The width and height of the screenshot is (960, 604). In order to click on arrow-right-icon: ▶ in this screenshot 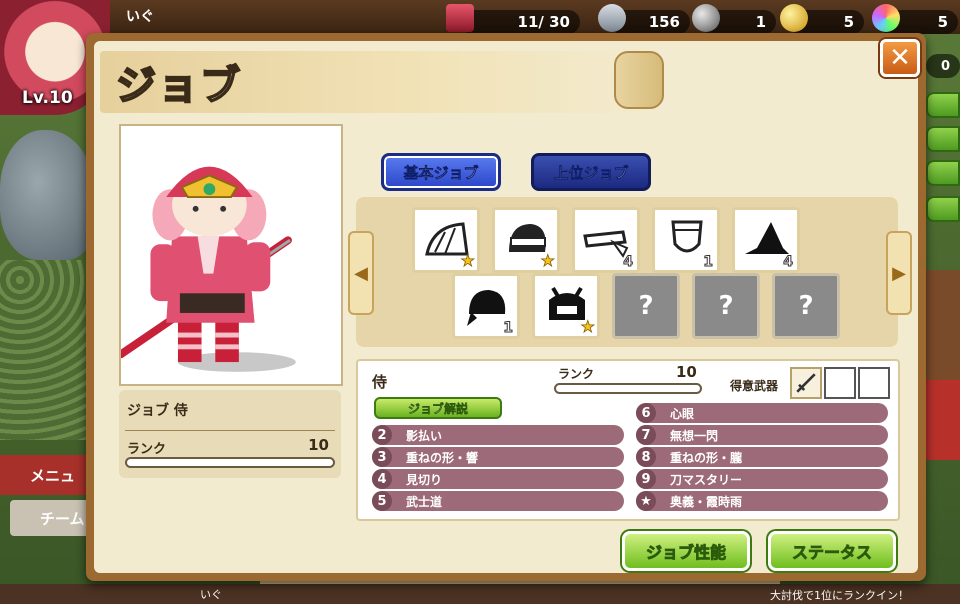, I will do `click(899, 273)`.